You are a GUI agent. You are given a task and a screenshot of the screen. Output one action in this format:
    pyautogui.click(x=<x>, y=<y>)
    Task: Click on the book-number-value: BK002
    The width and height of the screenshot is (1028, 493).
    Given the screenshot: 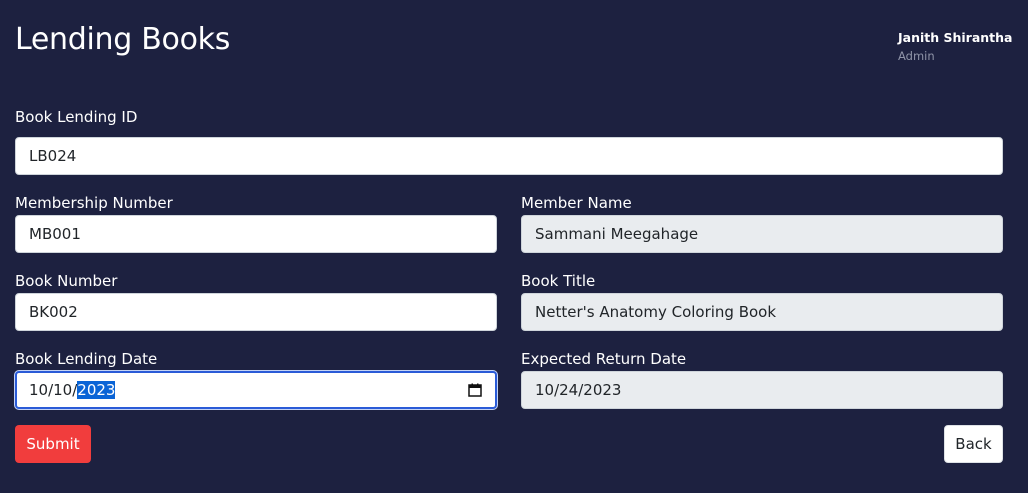 What is the action you would take?
    pyautogui.click(x=53, y=312)
    